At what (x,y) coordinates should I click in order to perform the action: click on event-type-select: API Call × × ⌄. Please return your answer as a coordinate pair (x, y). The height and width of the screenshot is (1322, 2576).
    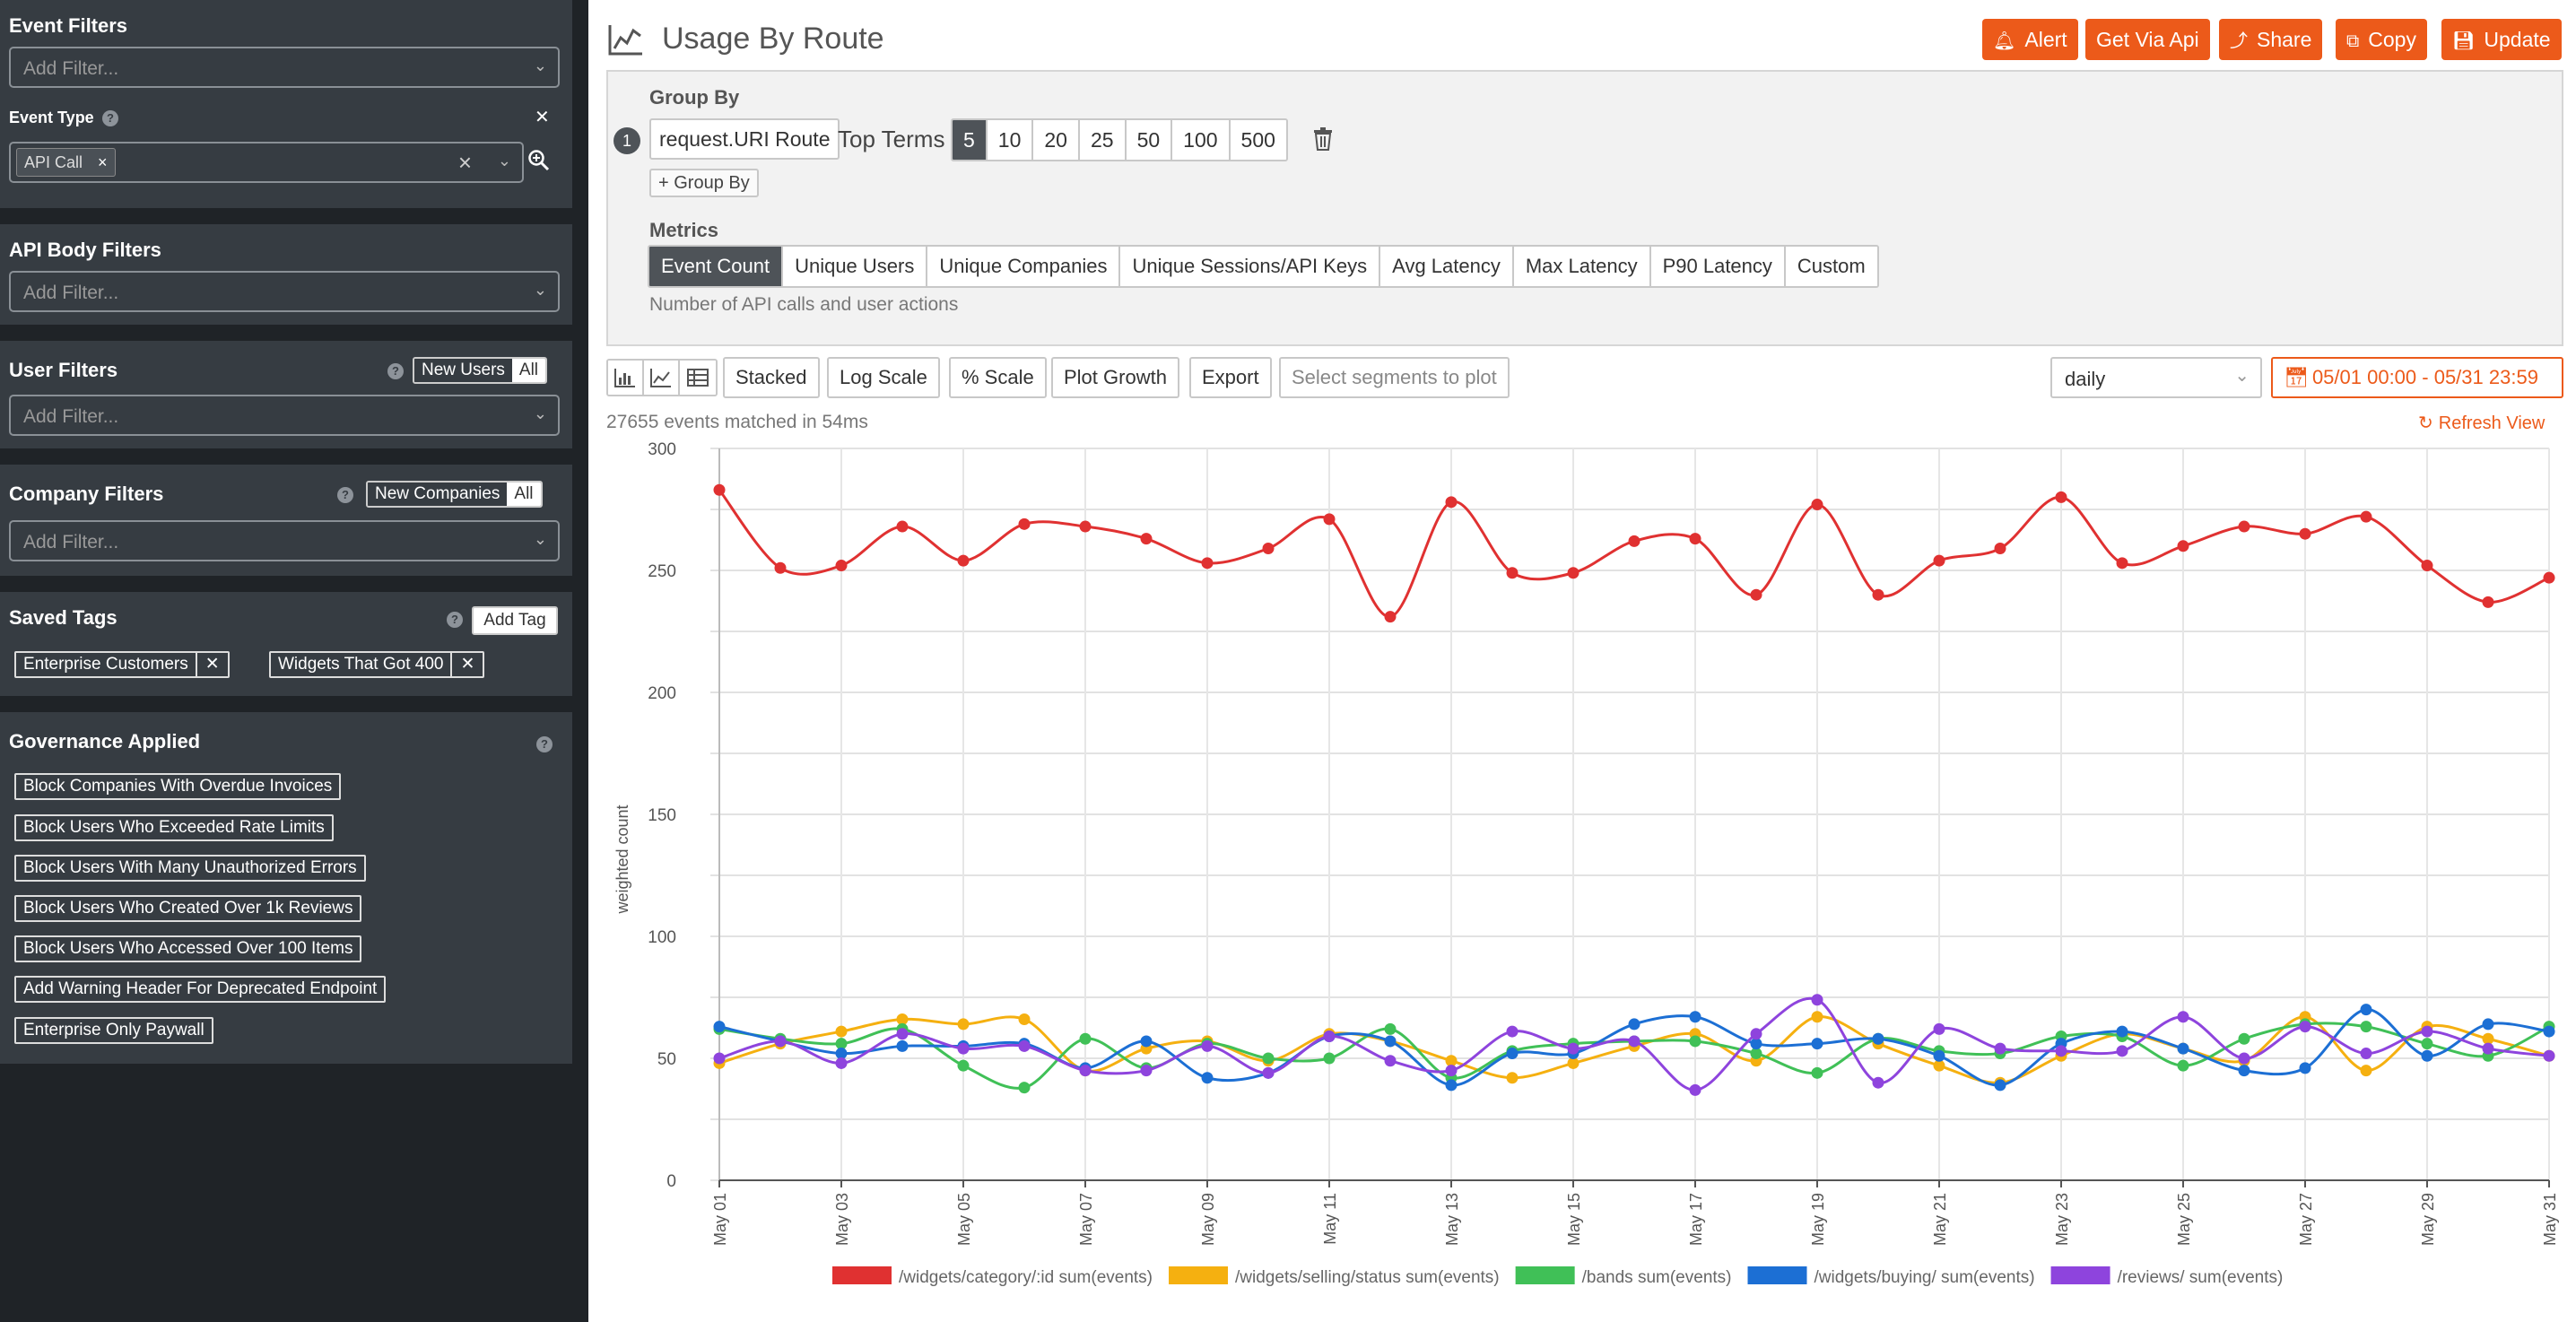
    Looking at the image, I should click on (266, 162).